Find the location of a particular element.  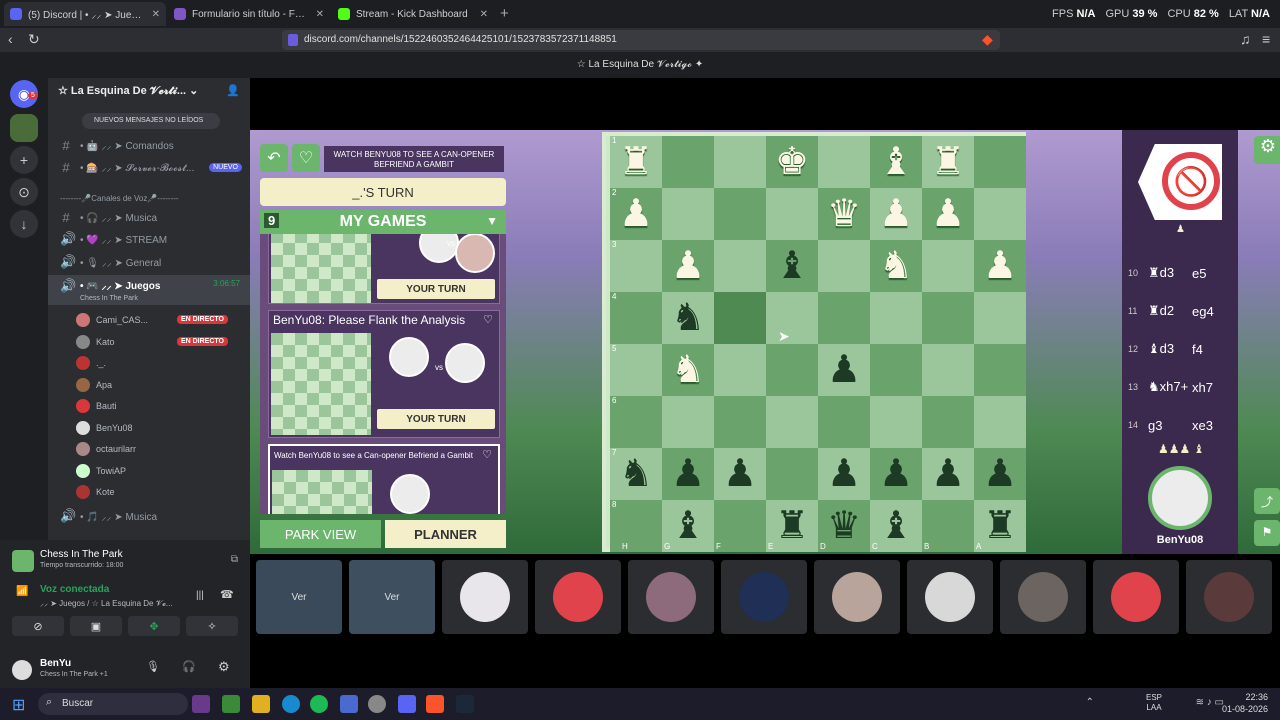

voice-user: Bauti is located at coordinates (96, 406).